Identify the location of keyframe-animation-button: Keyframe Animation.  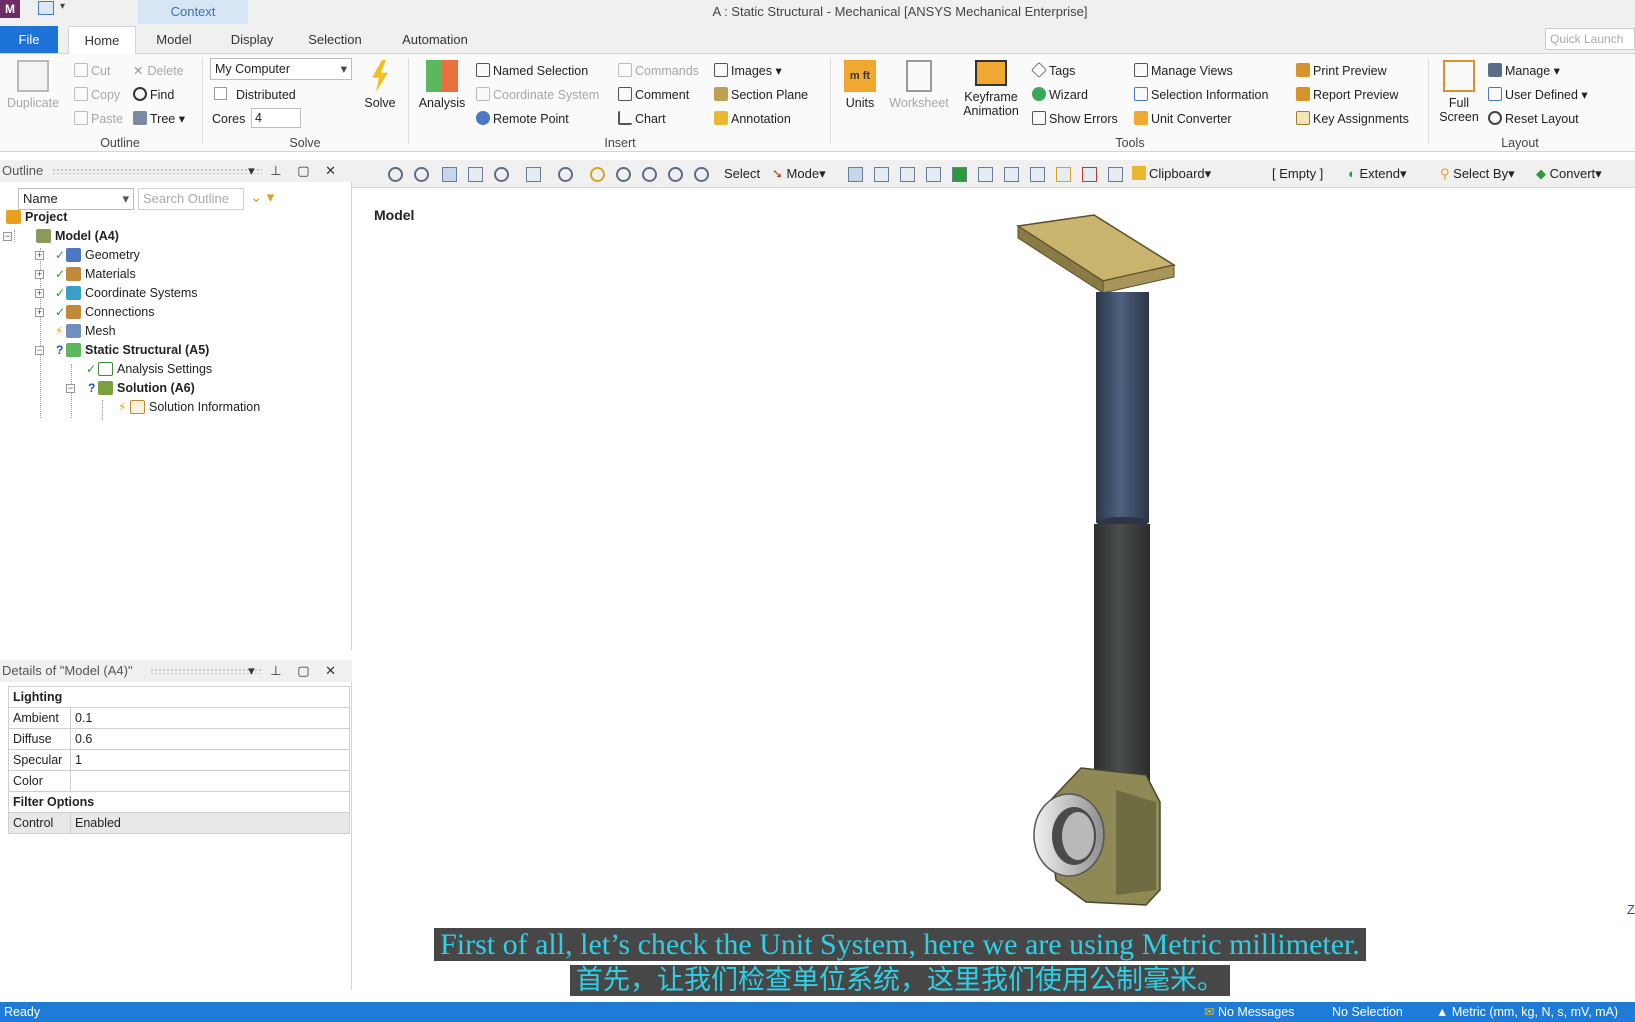
(991, 89).